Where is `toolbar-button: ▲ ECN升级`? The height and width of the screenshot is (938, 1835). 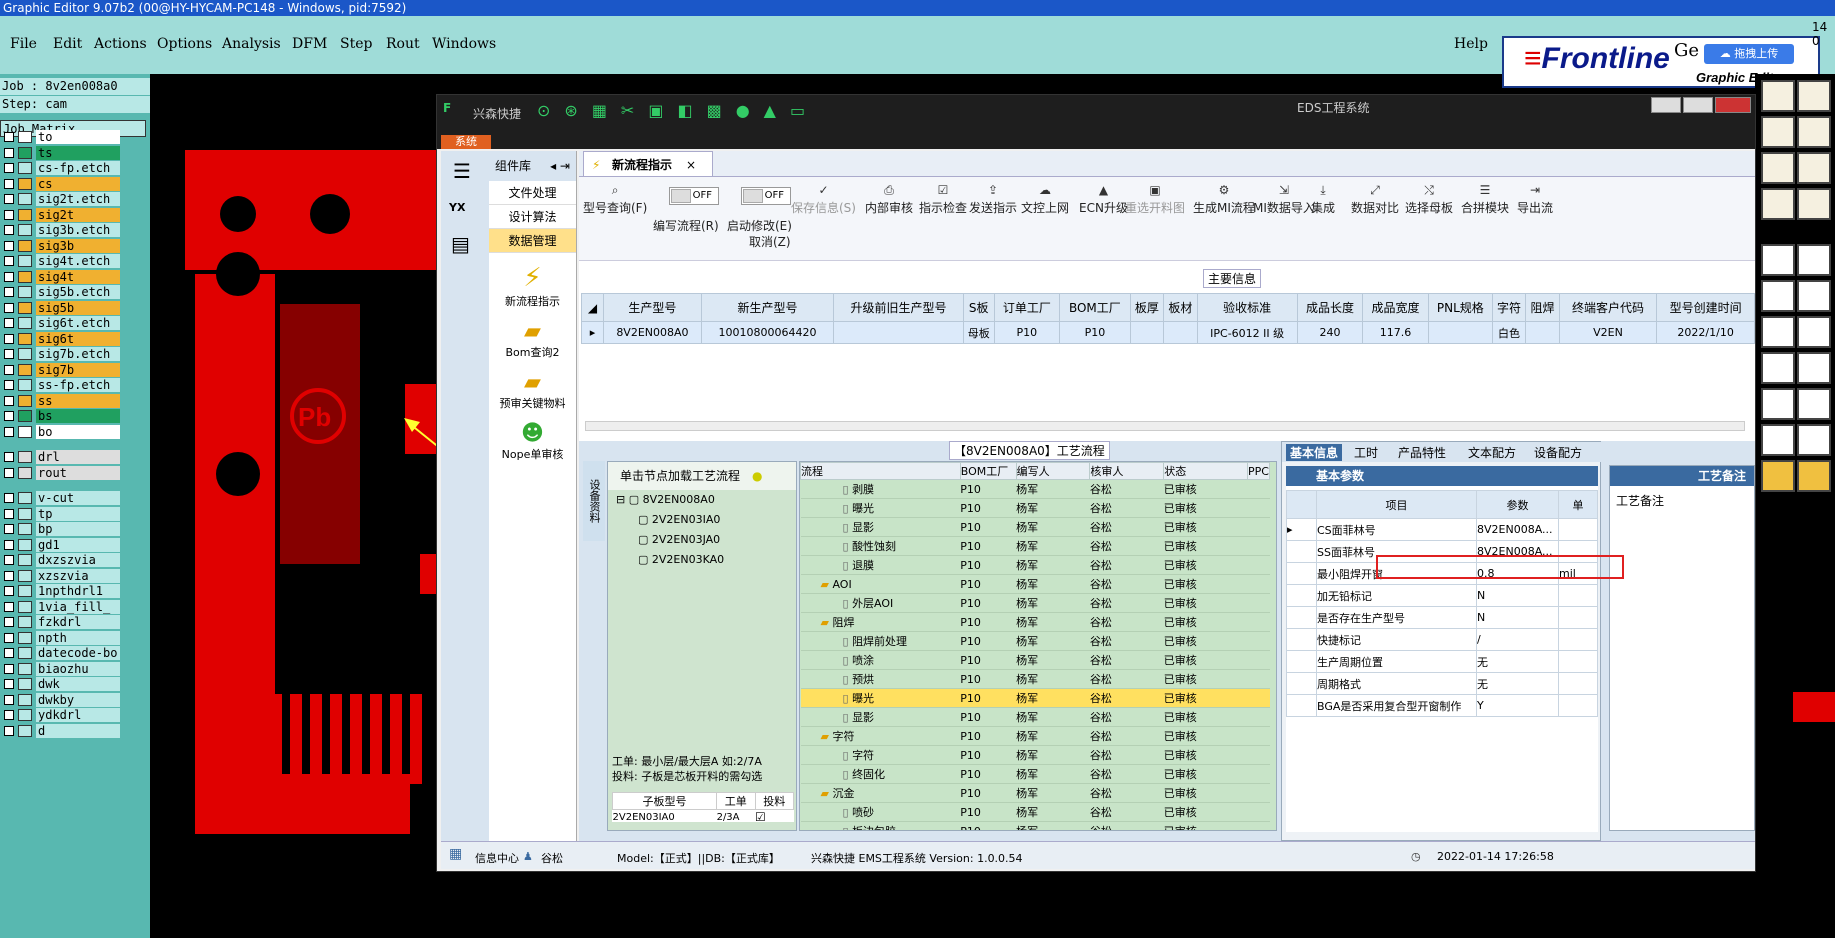
toolbar-button: ▲ ECN升级 is located at coordinates (1103, 199).